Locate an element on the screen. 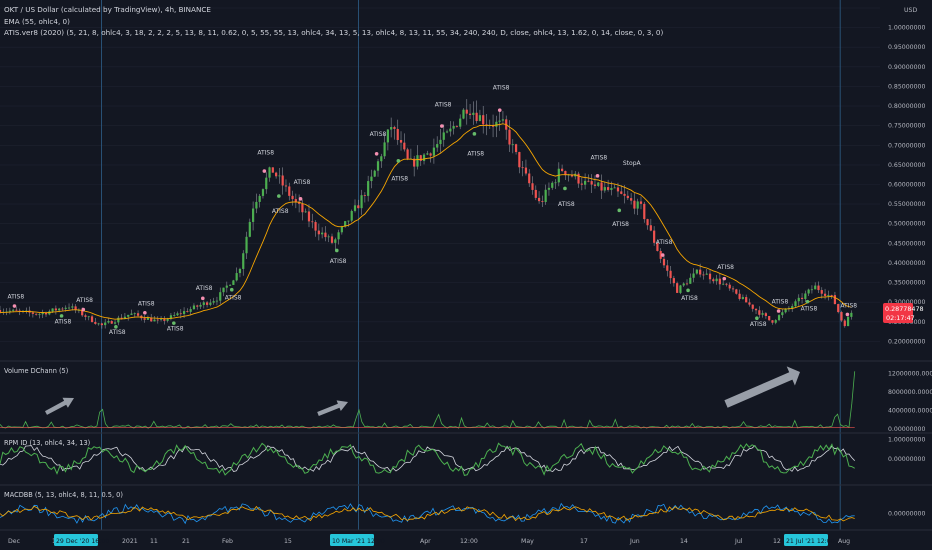 This screenshot has height=550, width=932. time-tick-label: Jun is located at coordinates (634, 541).